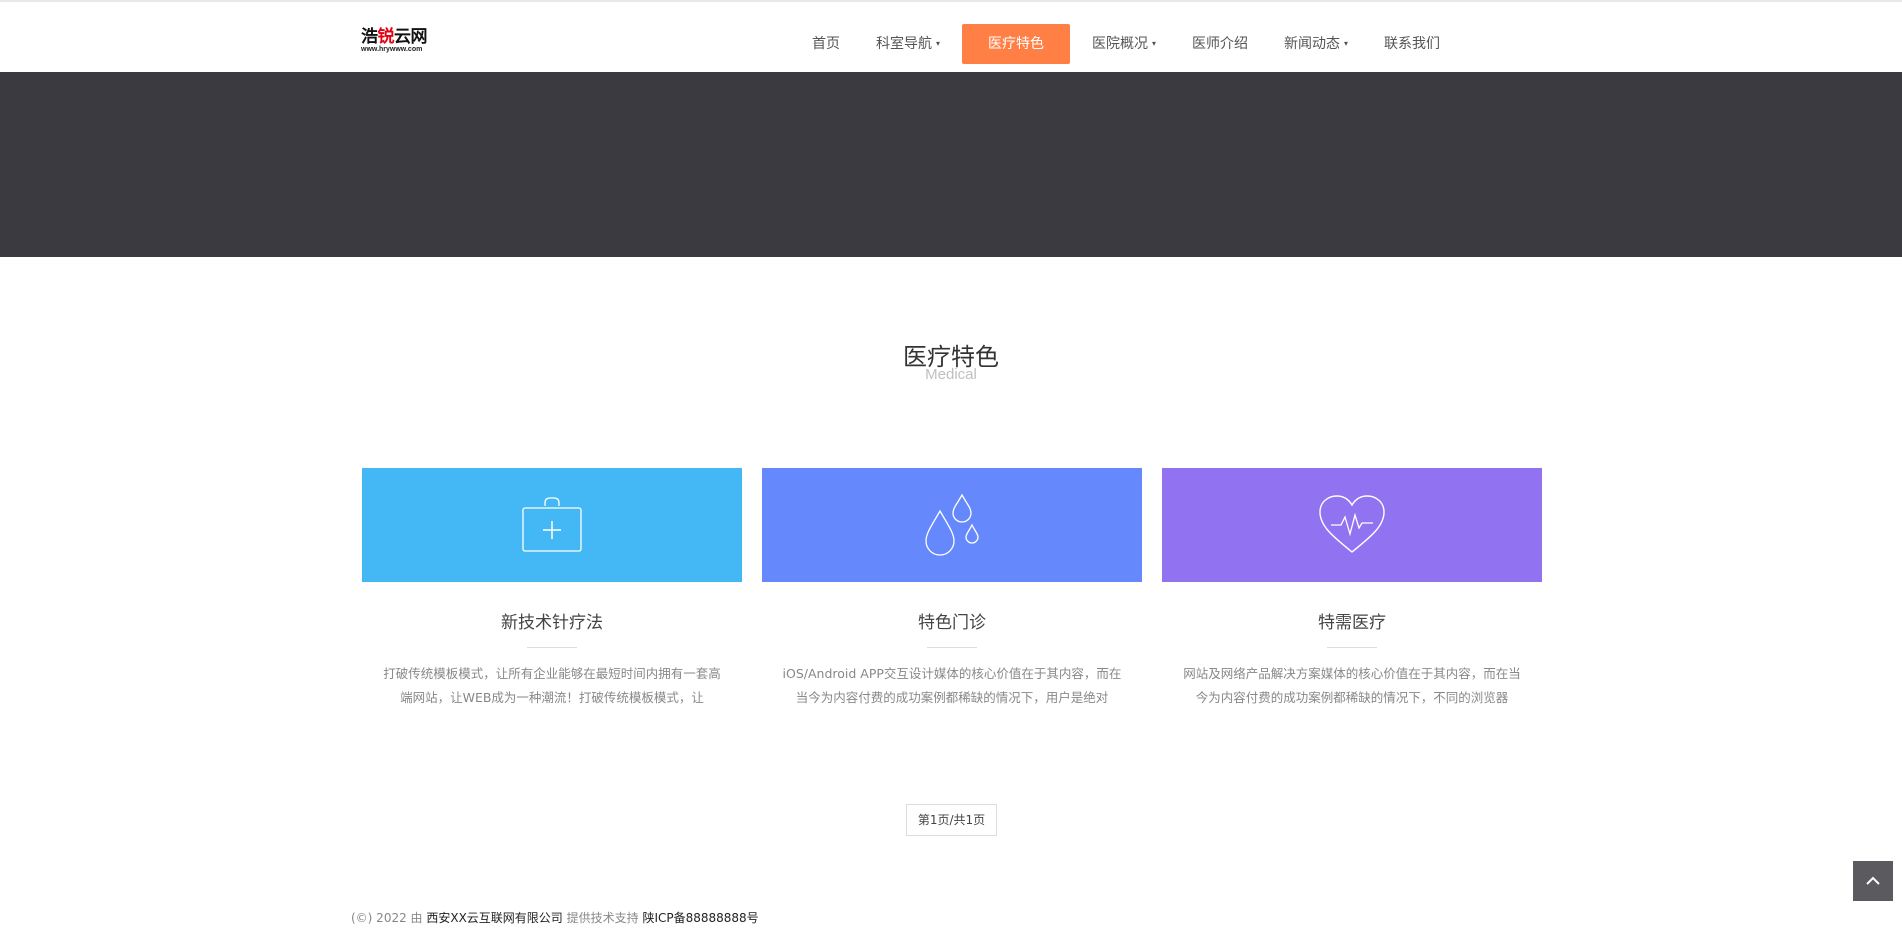 Image resolution: width=1902 pixels, height=932 pixels. I want to click on nav-item-hospital-overview: 医院概况 ▾, so click(1124, 44).